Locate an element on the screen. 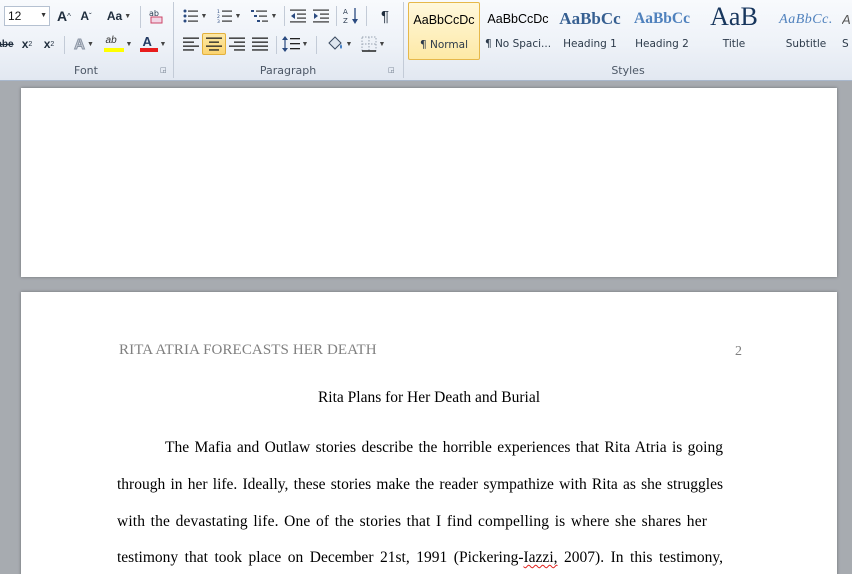 The height and width of the screenshot is (574, 852). svg-text: 3 is located at coordinates (218, 21).